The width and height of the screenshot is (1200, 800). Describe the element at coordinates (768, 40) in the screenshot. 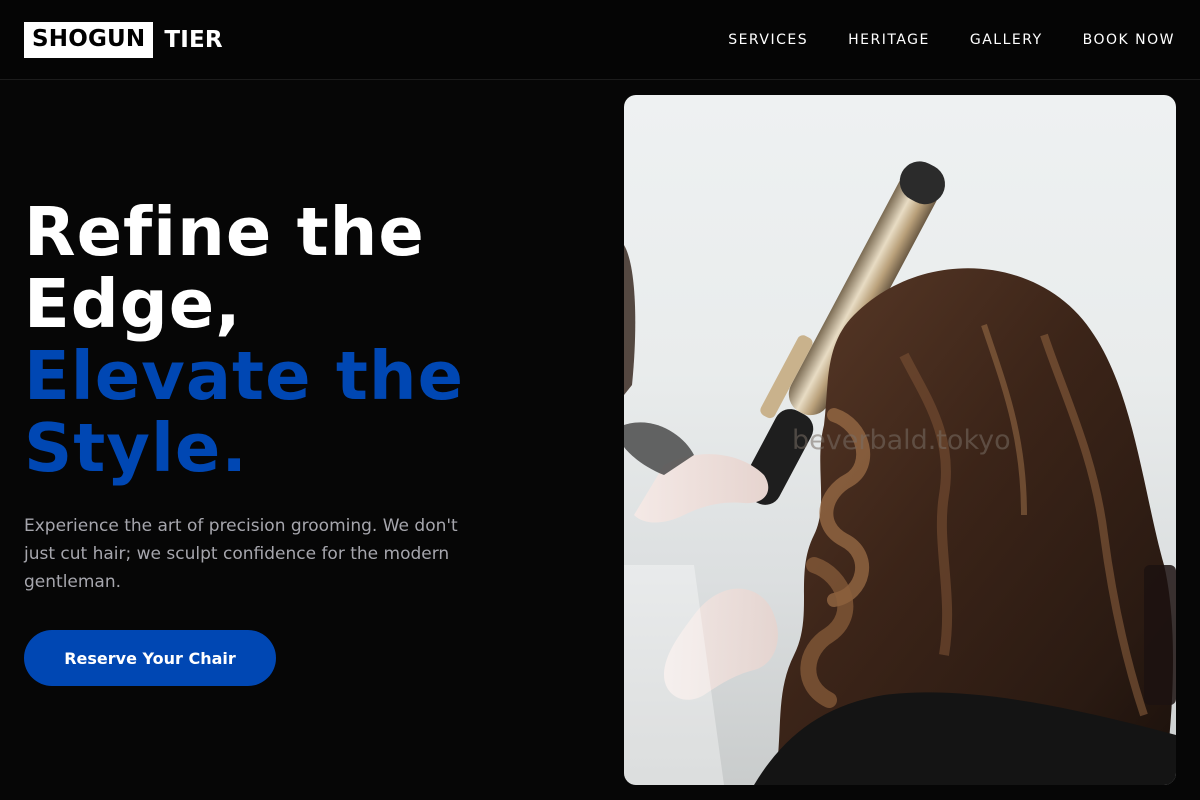

I see `nav-link-services: SERVICES` at that location.